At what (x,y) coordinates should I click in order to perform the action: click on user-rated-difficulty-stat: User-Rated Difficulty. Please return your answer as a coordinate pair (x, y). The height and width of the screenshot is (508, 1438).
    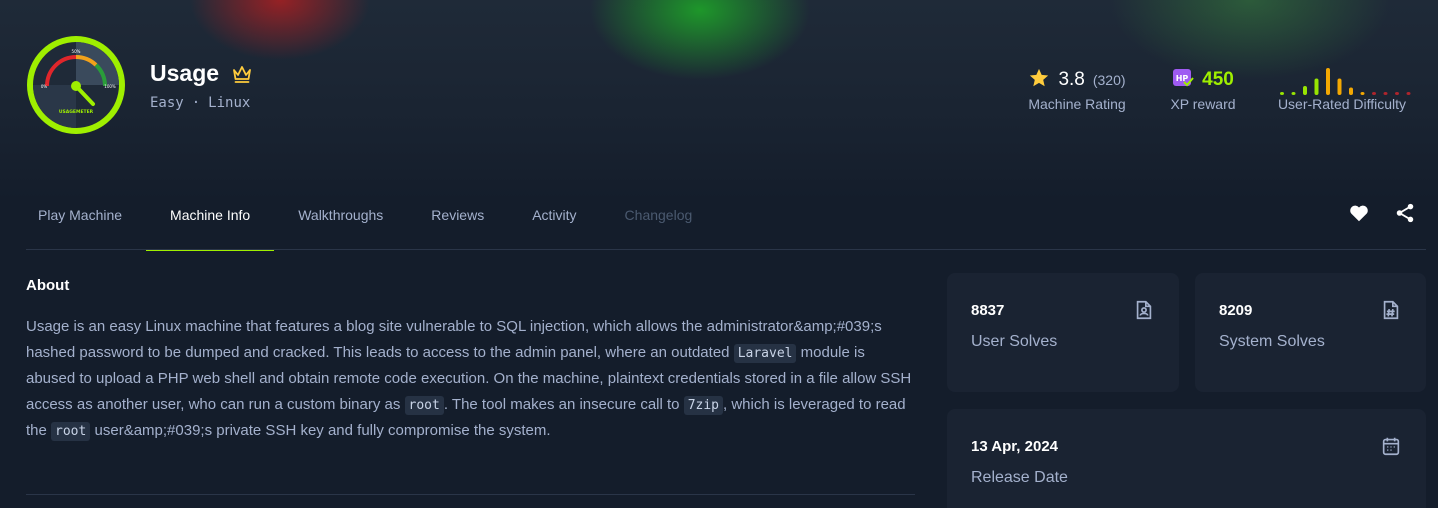
    Looking at the image, I should click on (1342, 87).